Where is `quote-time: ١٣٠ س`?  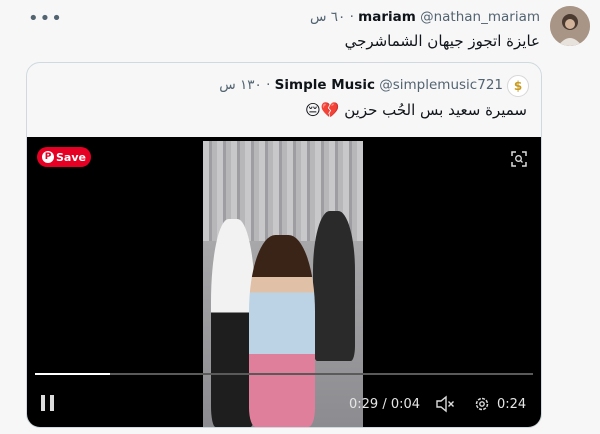 quote-time: ١٣٠ س is located at coordinates (240, 85).